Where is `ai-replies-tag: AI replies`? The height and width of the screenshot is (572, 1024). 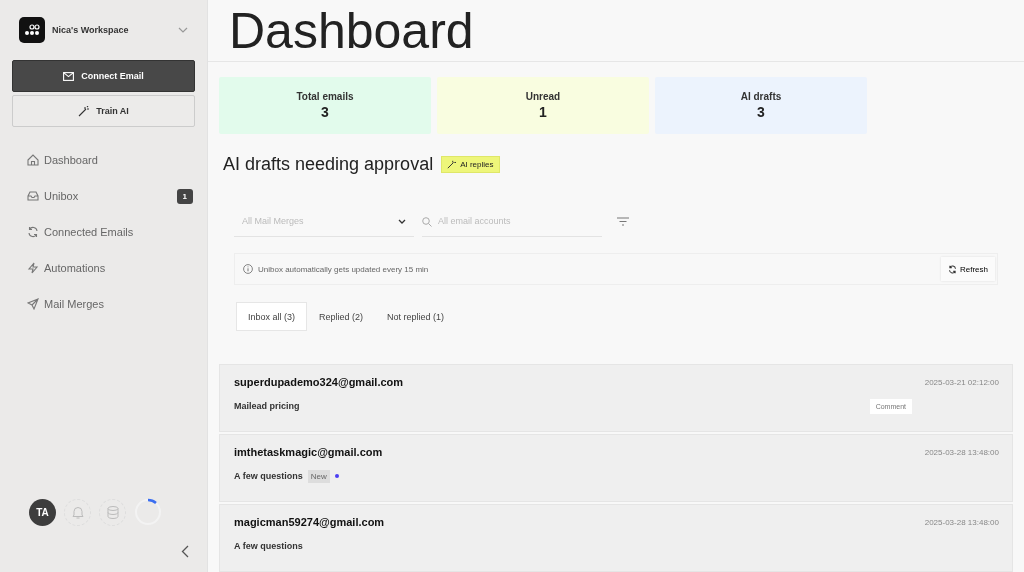 ai-replies-tag: AI replies is located at coordinates (470, 164).